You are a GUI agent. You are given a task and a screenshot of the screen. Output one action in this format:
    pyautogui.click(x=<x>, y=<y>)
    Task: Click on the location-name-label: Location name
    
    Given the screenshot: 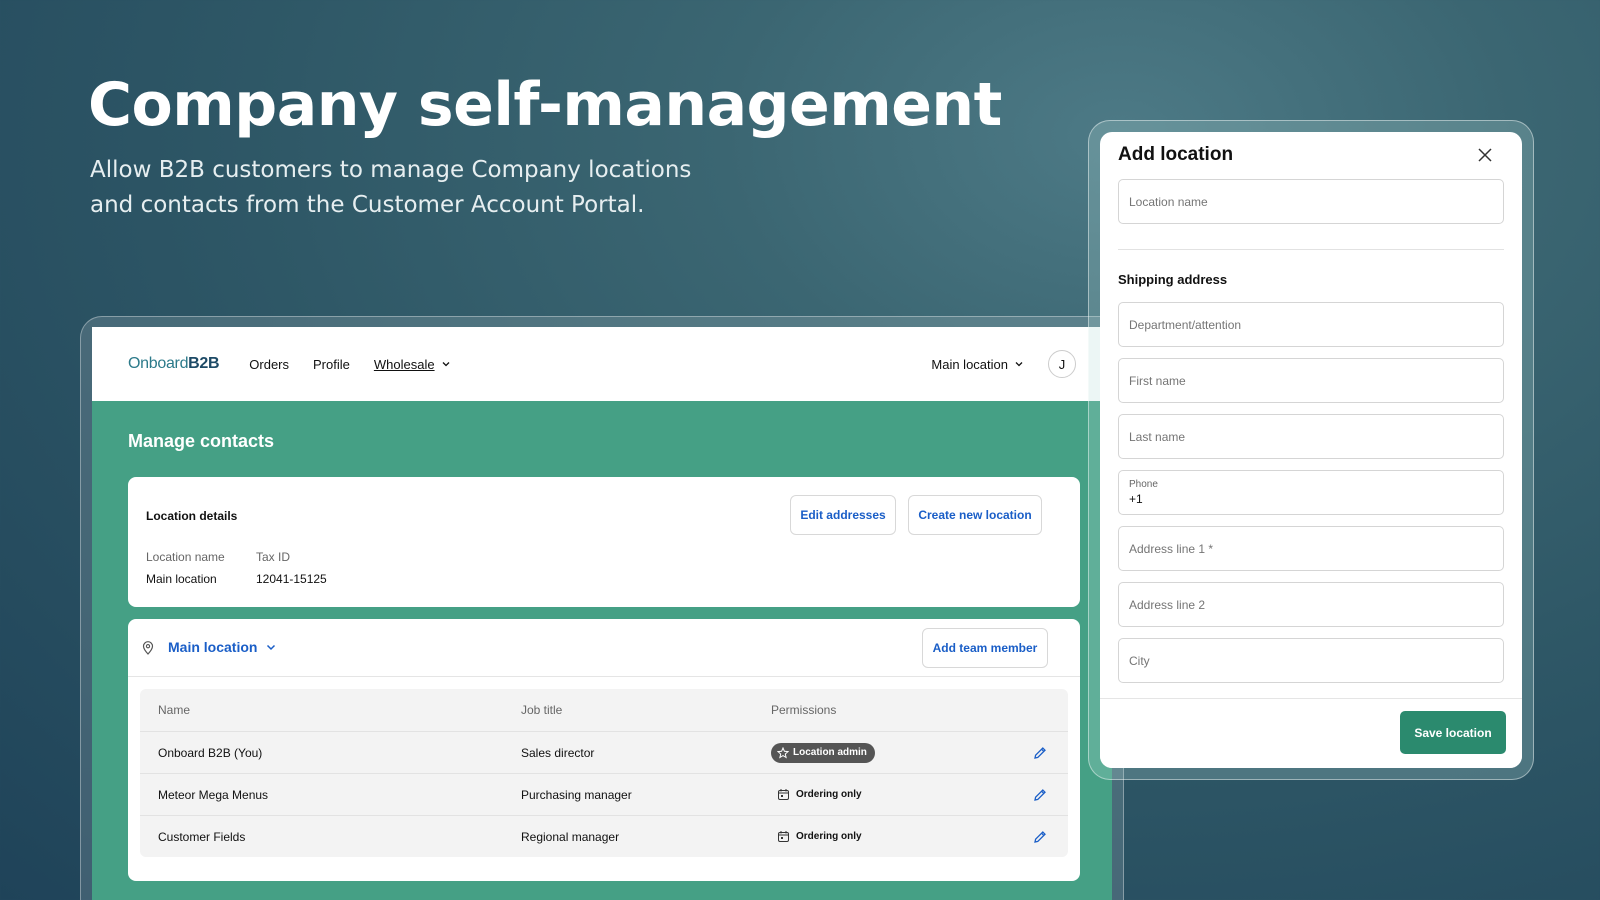 What is the action you would take?
    pyautogui.click(x=185, y=557)
    